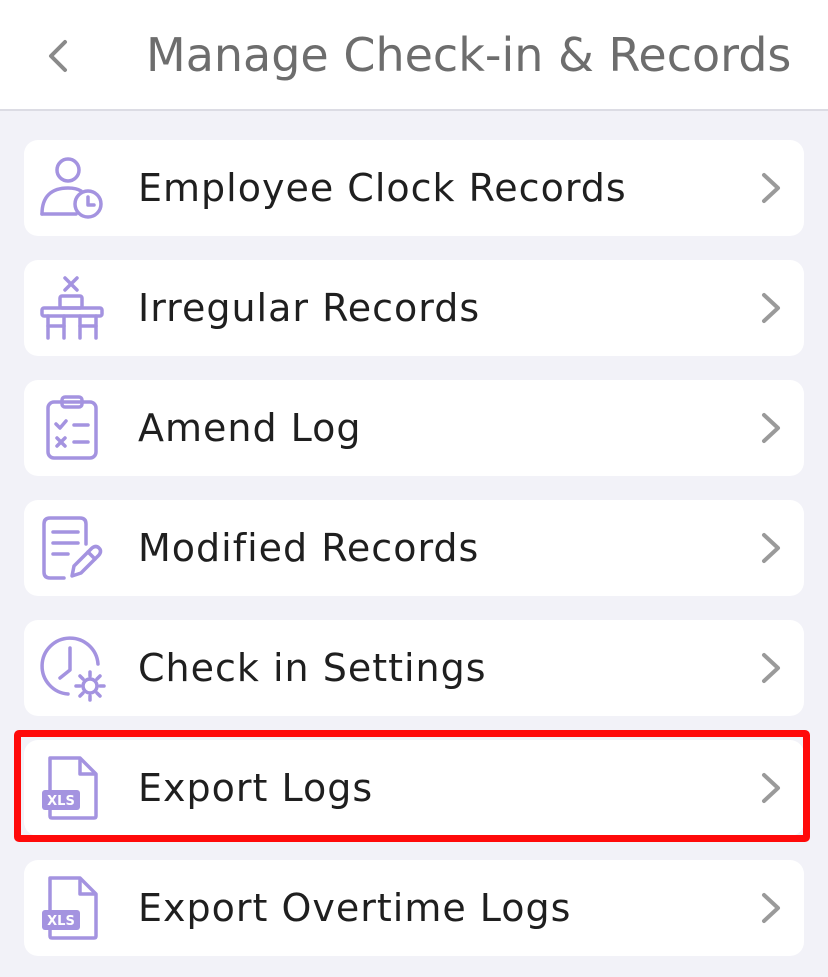 The width and height of the screenshot is (828, 977). Describe the element at coordinates (355, 908) in the screenshot. I see `menu-item-label: Export Overtime Logs` at that location.